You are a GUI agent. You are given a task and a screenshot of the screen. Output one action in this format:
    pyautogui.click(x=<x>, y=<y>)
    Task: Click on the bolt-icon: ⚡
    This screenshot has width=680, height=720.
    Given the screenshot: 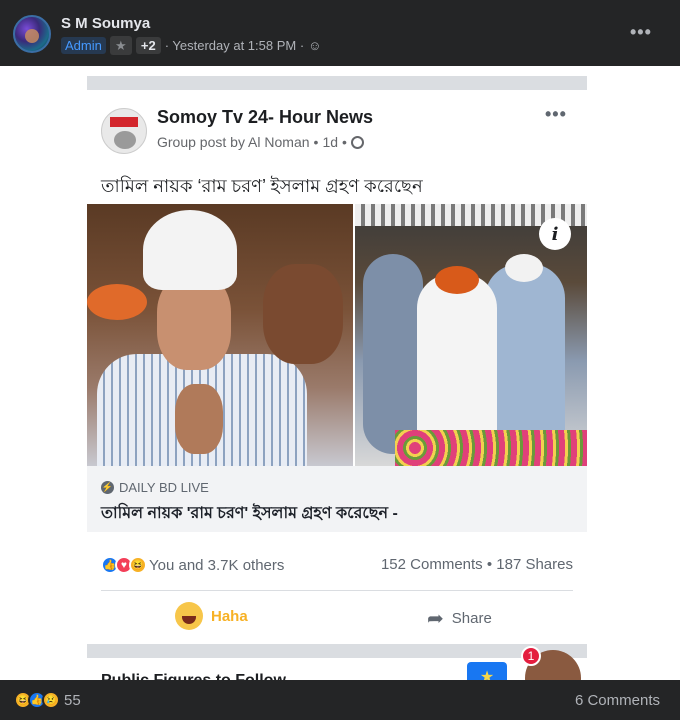 What is the action you would take?
    pyautogui.click(x=107, y=487)
    